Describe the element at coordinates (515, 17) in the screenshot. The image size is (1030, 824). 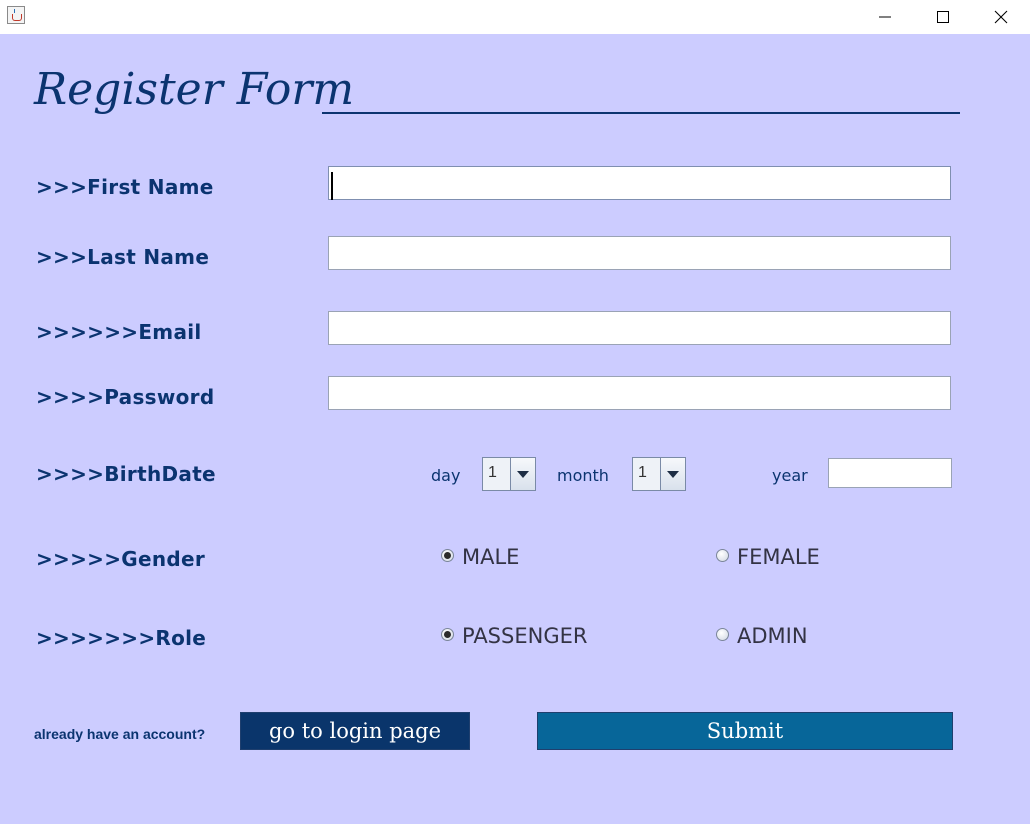
I see `title-bar` at that location.